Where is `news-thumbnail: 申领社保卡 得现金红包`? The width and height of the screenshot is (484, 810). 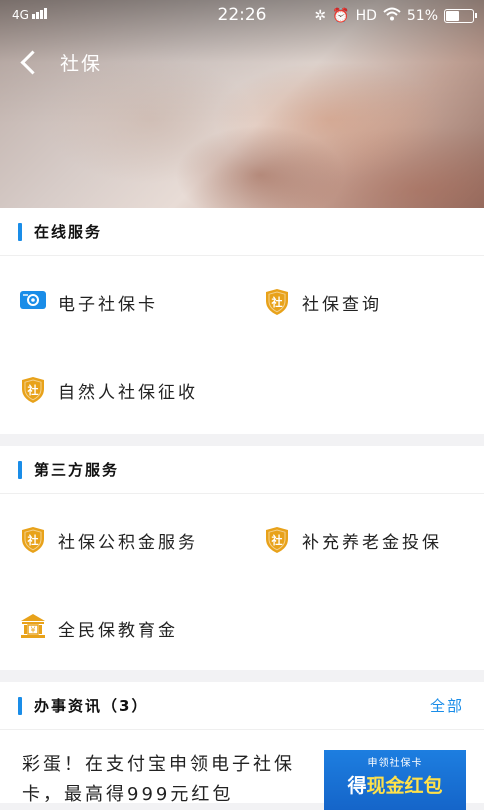
news-thumbnail: 申领社保卡 得现金红包 is located at coordinates (395, 780).